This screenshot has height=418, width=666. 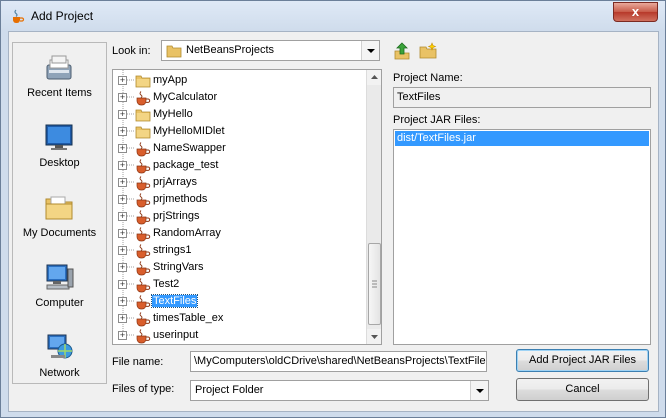 What do you see at coordinates (238, 318) in the screenshot?
I see `tree-item: + timesTable_ex` at bounding box center [238, 318].